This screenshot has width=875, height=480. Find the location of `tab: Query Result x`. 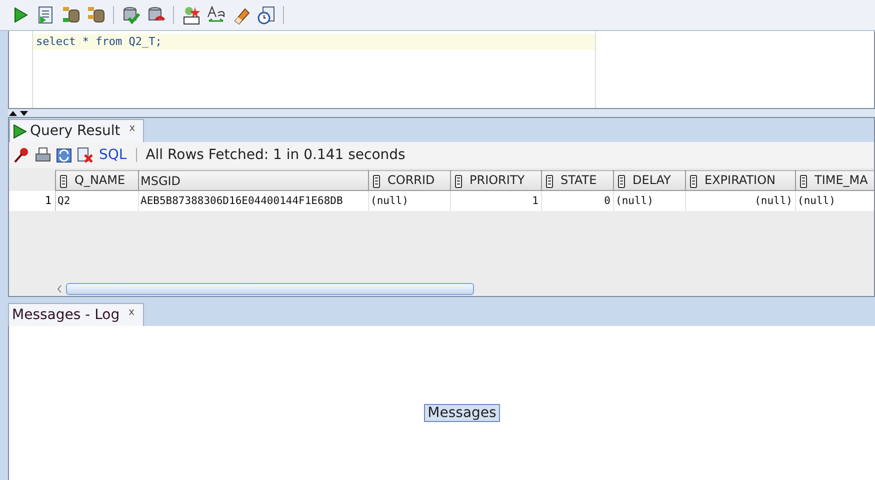

tab: Query Result x is located at coordinates (76, 130).